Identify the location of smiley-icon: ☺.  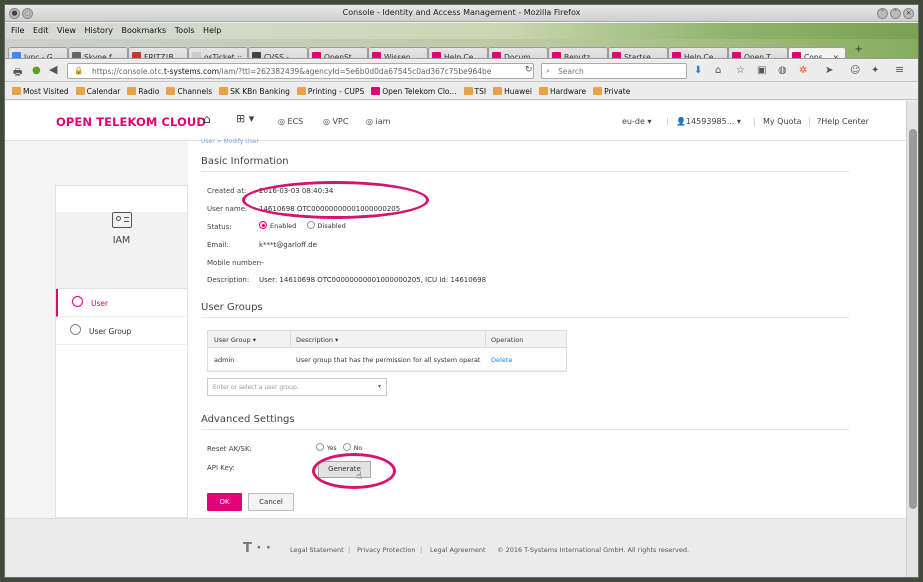
(855, 70).